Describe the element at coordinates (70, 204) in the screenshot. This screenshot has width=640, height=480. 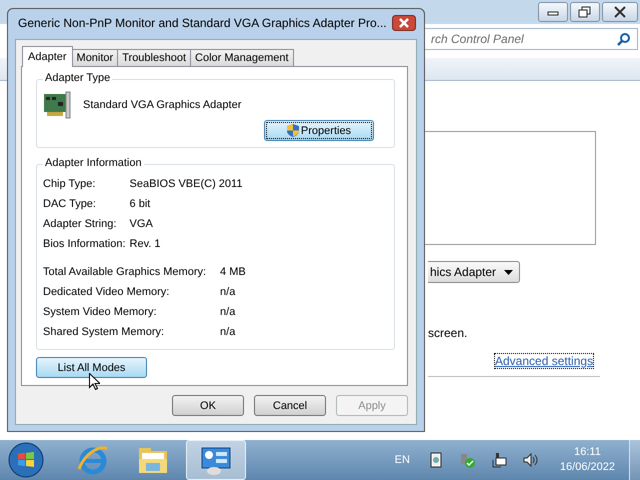
I see `info-label: DAC Type:` at that location.